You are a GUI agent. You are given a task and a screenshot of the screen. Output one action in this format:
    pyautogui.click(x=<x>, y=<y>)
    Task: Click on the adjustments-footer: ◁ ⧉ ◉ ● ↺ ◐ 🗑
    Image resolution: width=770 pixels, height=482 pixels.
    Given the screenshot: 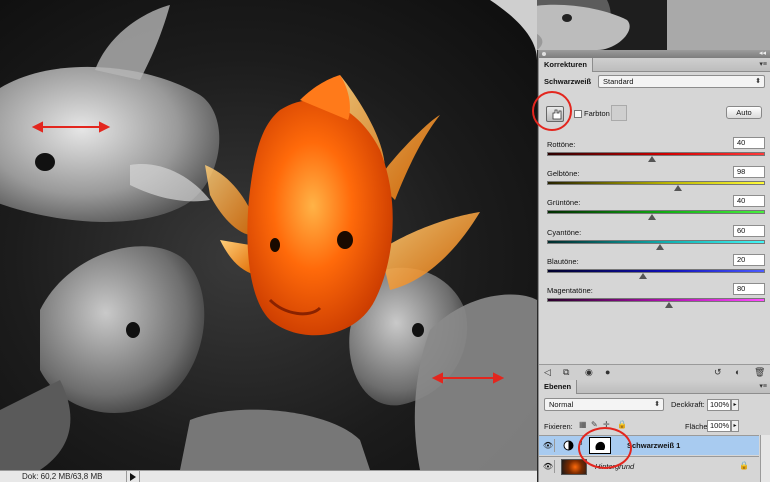 What is the action you would take?
    pyautogui.click(x=654, y=372)
    